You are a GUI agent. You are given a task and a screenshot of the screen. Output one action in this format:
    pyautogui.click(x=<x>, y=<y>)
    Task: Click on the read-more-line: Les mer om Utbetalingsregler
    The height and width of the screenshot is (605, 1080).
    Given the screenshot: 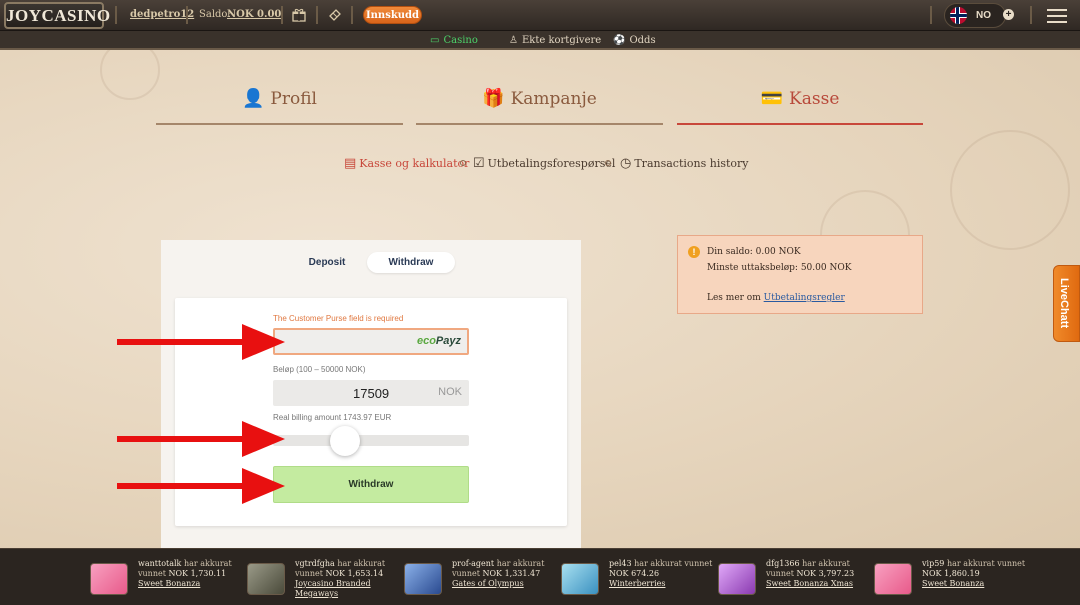 What is the action you would take?
    pyautogui.click(x=776, y=298)
    